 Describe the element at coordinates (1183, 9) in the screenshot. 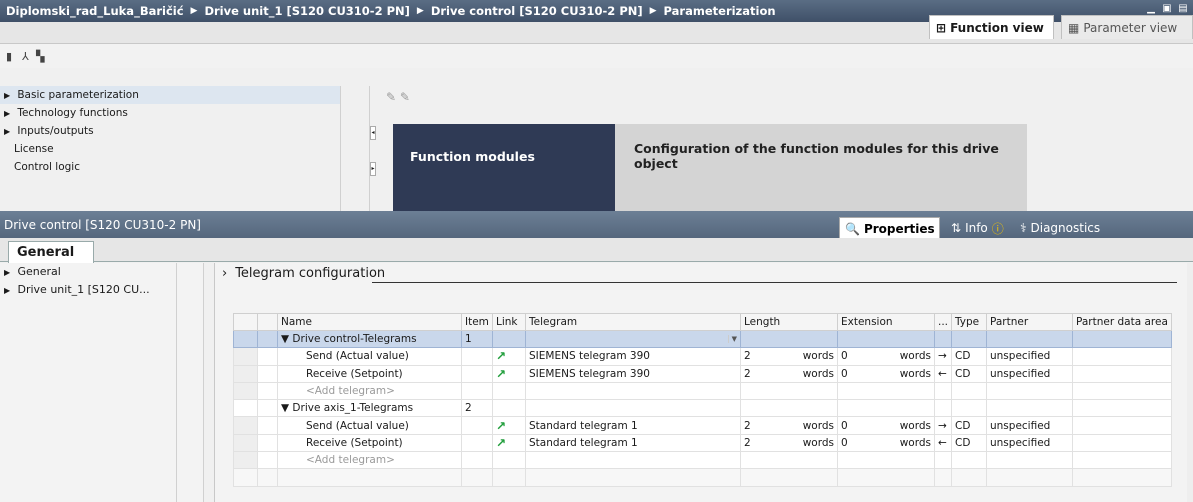

I see `maximize-icon: ▤` at that location.